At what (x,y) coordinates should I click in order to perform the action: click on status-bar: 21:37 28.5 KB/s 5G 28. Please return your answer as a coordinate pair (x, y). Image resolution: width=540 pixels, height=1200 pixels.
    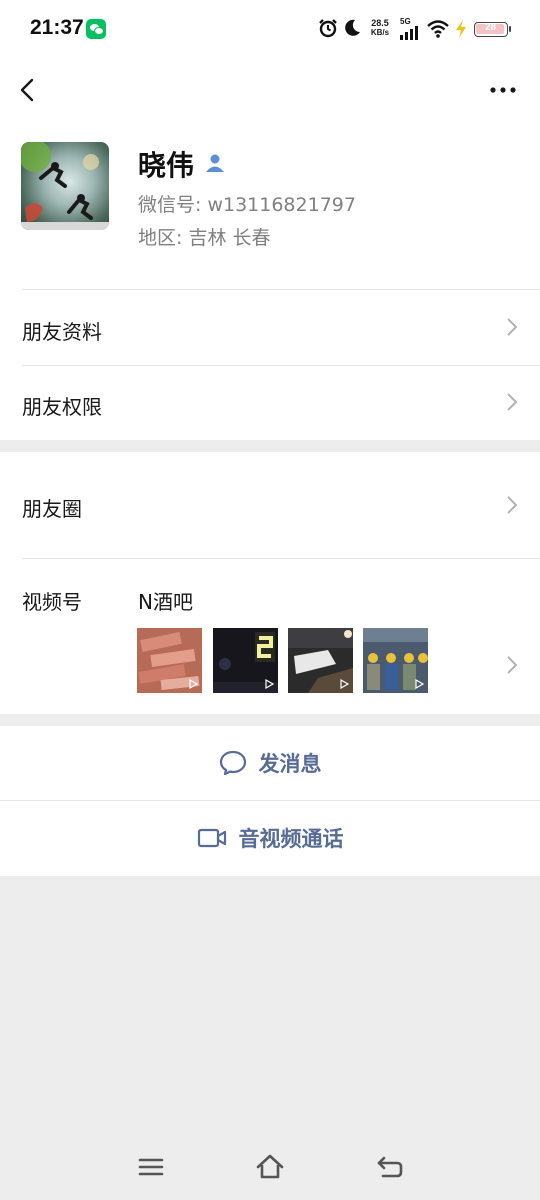
    Looking at the image, I should click on (270, 29).